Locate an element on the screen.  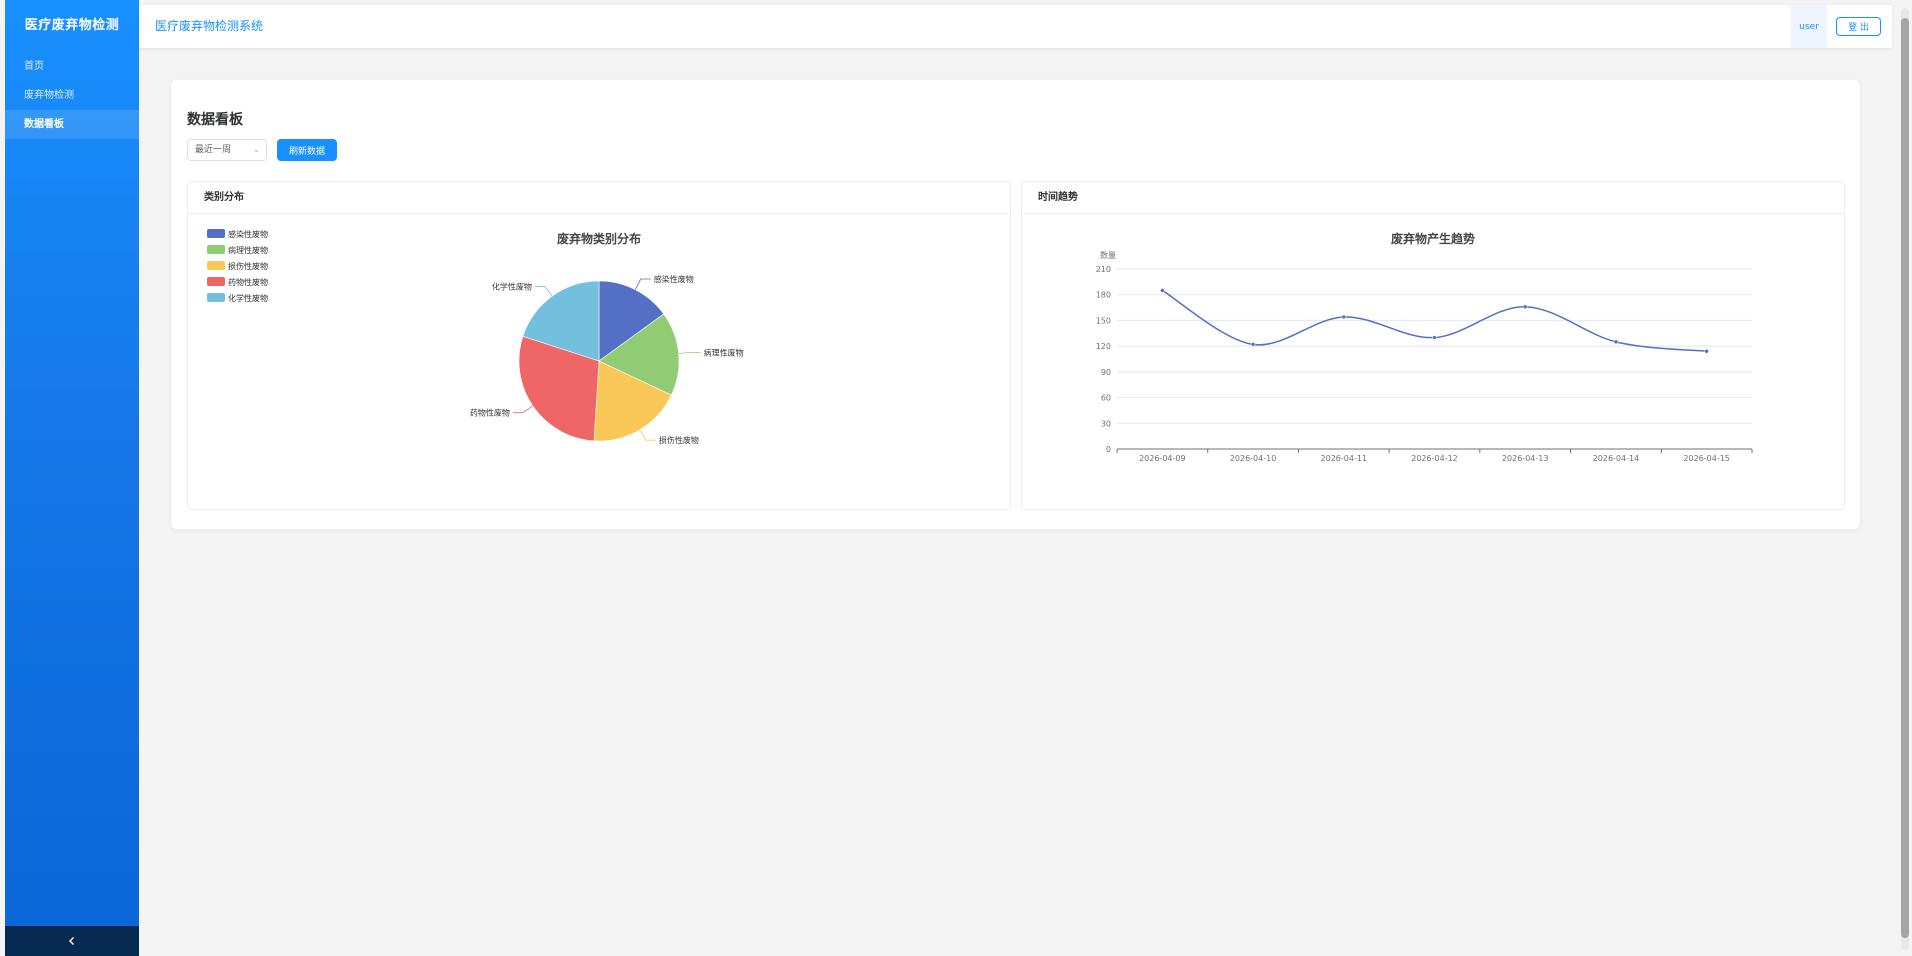
pie-legend: 感染性废物病理性废物损伤性废物药物性废物化学性废物 is located at coordinates (237, 266).